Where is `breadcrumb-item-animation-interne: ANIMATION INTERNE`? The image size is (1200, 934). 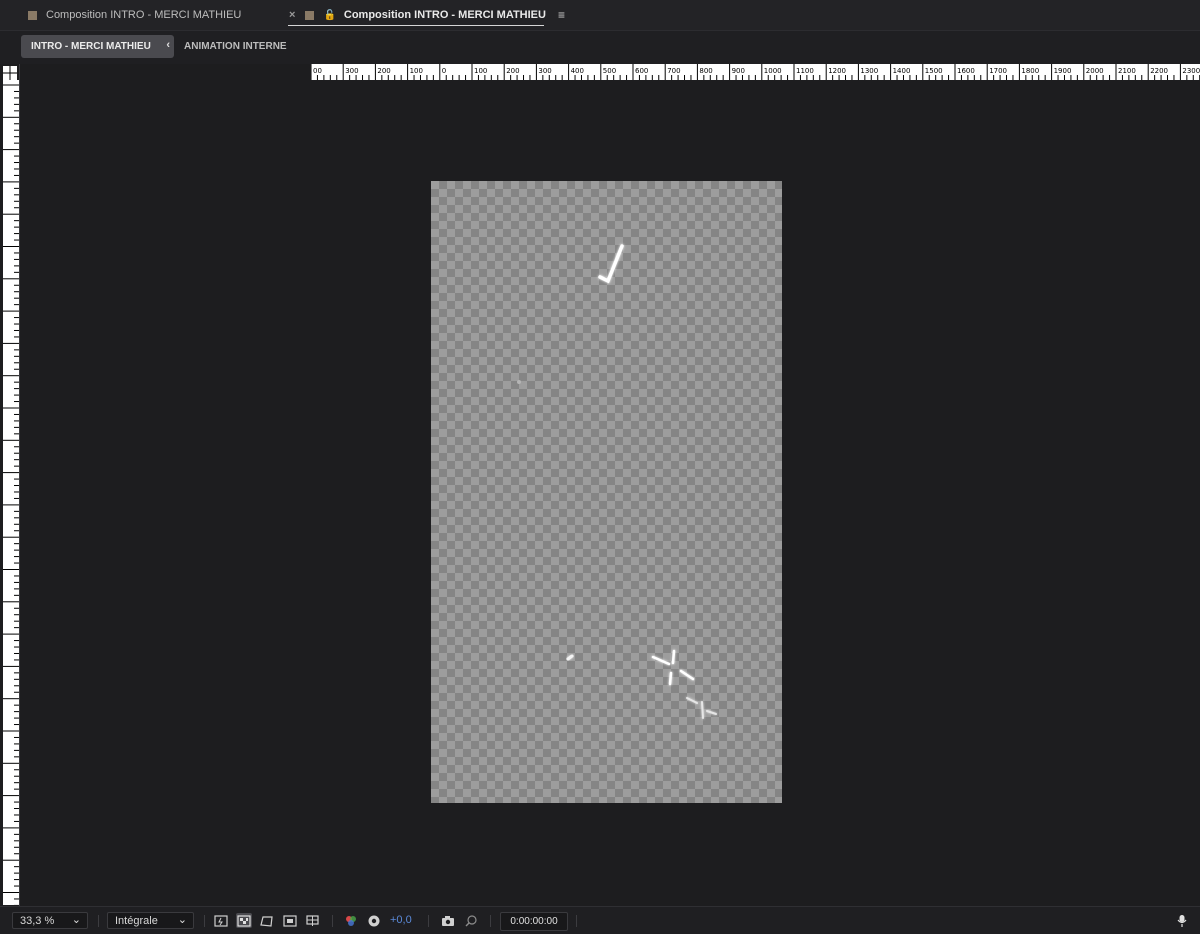 breadcrumb-item-animation-interne: ANIMATION INTERNE is located at coordinates (235, 46).